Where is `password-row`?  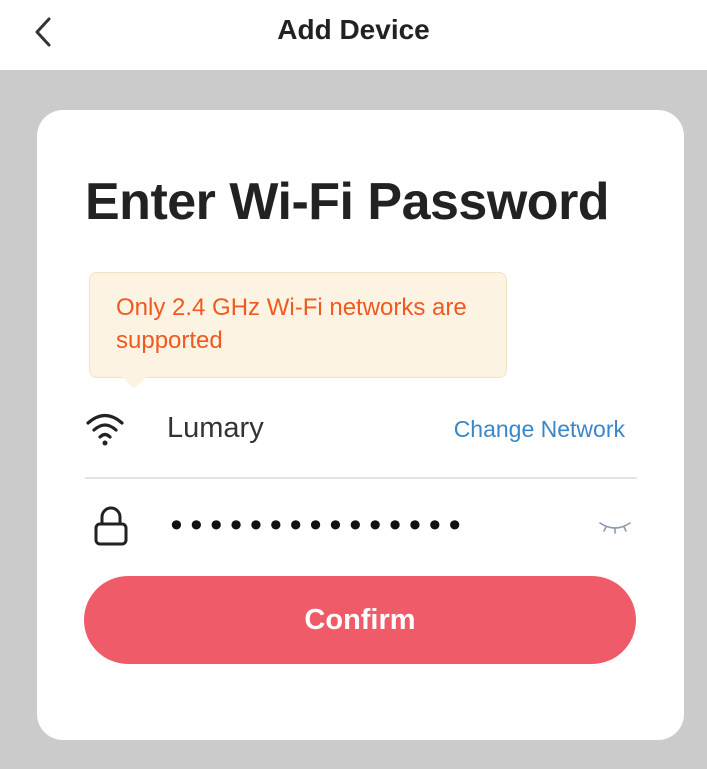
password-row is located at coordinates (361, 528).